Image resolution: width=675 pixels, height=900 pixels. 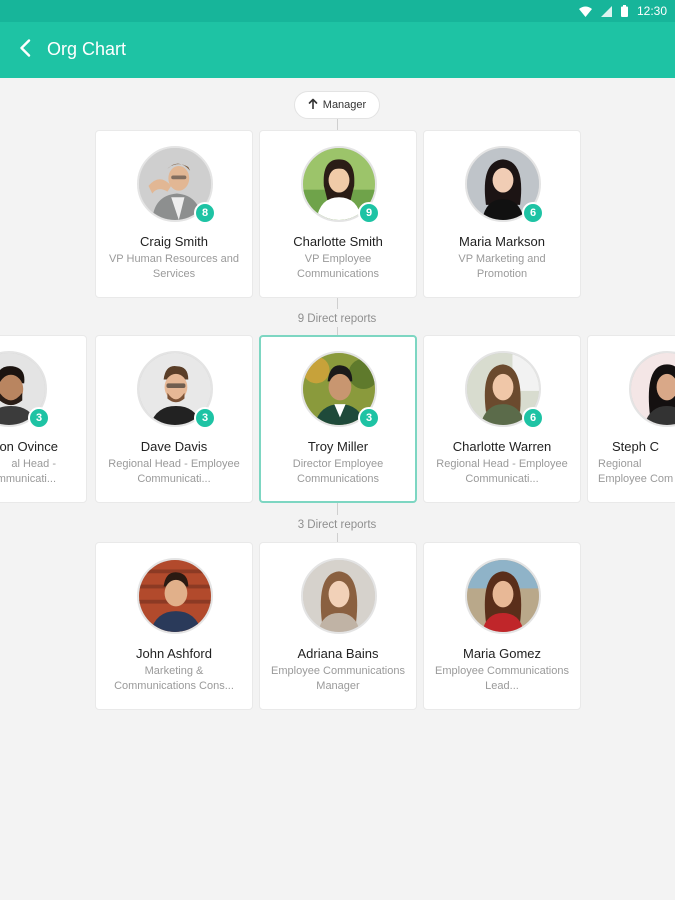 I want to click on person-title: VP Human Resources and Services, so click(x=174, y=266).